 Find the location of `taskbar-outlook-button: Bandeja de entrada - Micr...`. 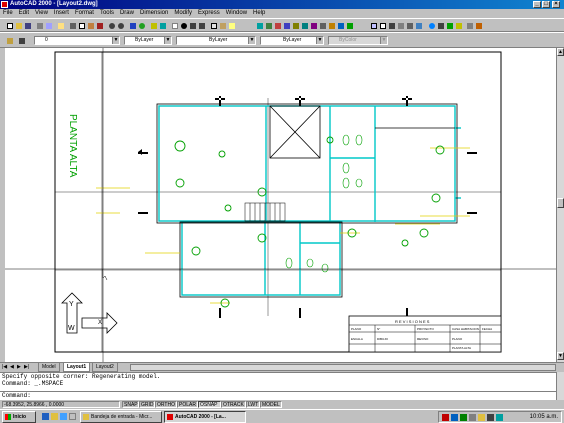

taskbar-outlook-button: Bandeja de entrada - Micr... is located at coordinates (121, 417).